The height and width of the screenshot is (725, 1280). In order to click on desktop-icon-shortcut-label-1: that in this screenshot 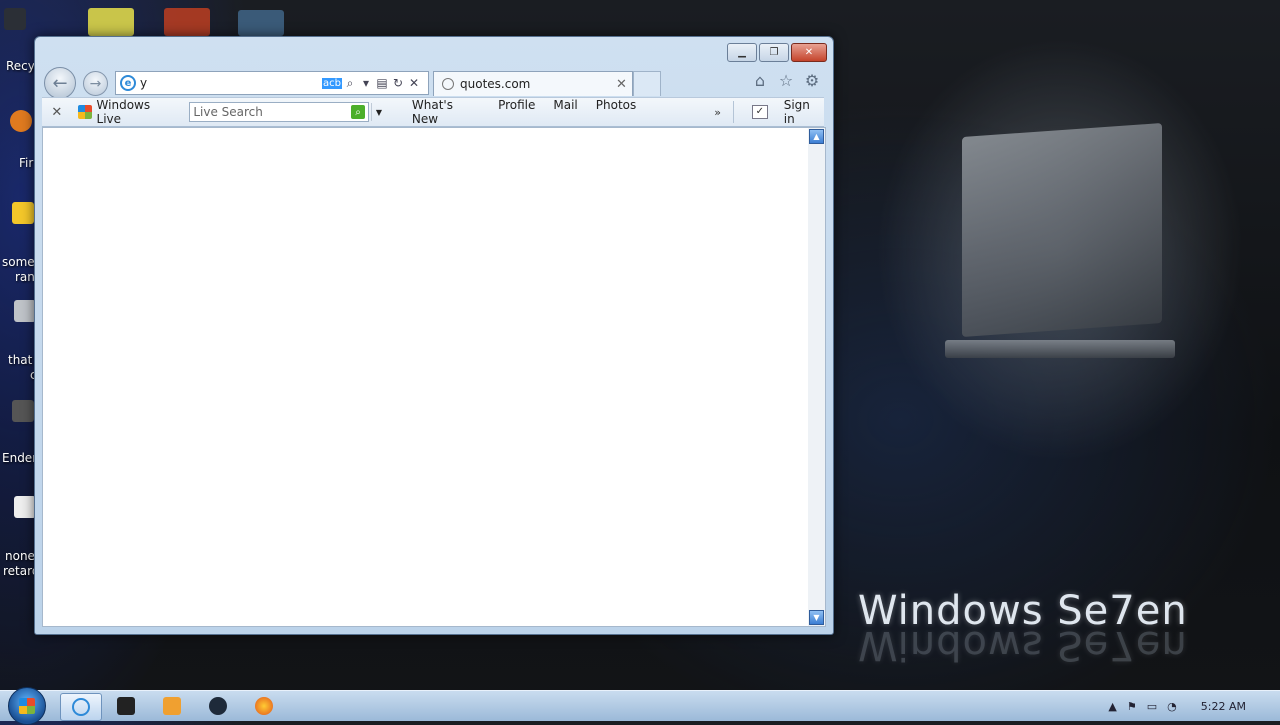, I will do `click(20, 360)`.